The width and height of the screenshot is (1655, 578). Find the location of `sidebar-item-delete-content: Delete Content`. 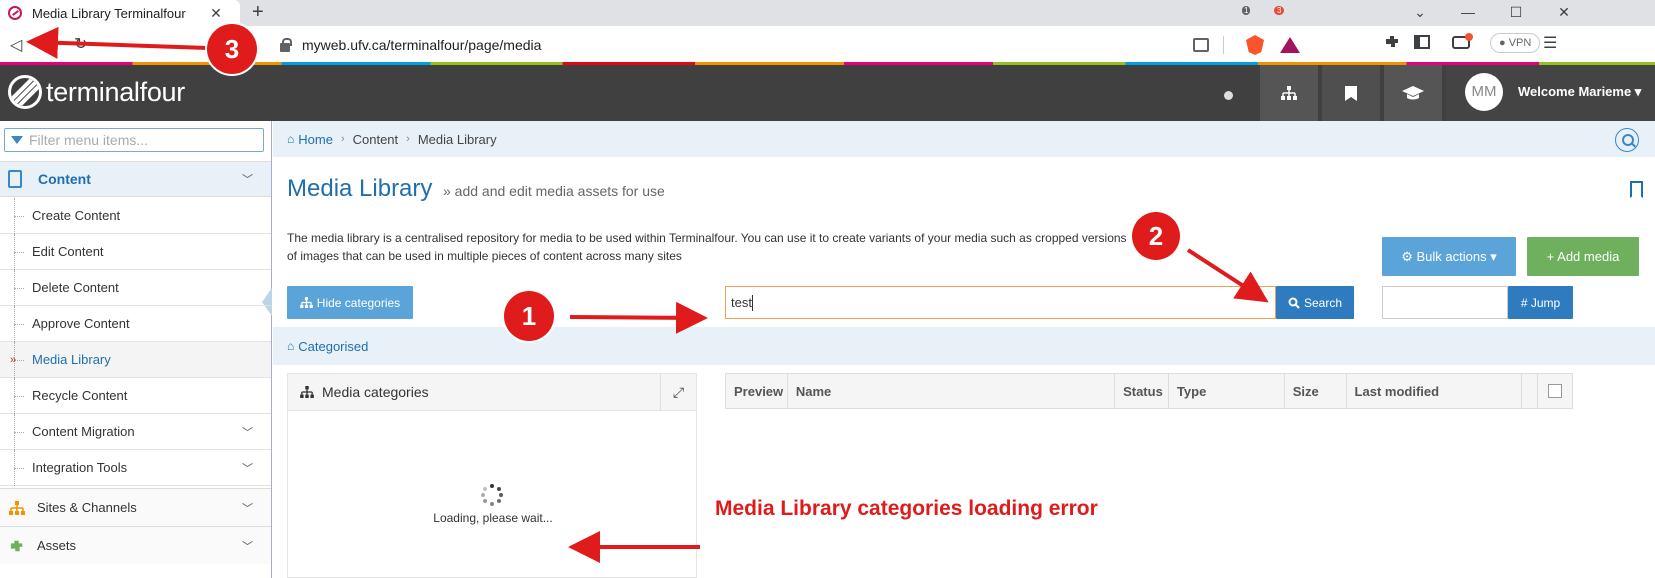

sidebar-item-delete-content: Delete Content is located at coordinates (135, 288).